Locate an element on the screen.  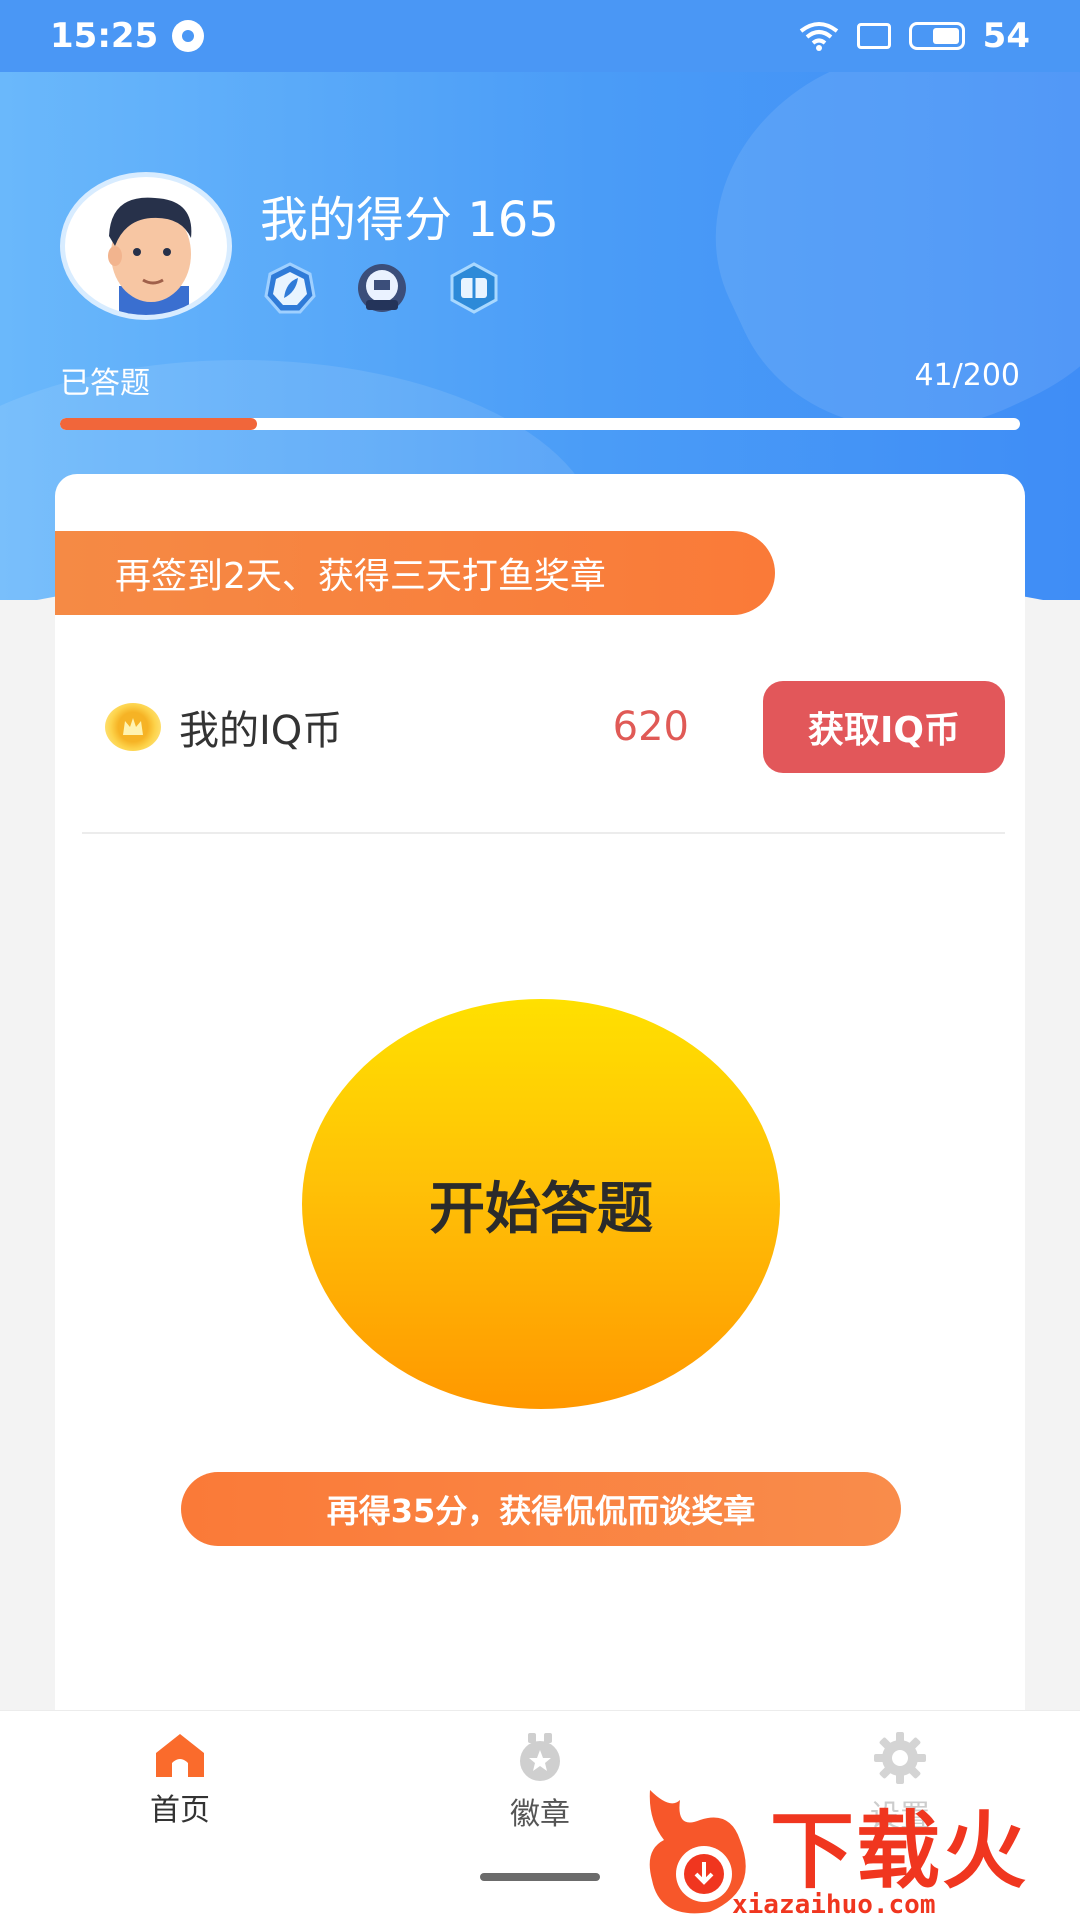
battery-level: 54 is located at coordinates (1006, 36).